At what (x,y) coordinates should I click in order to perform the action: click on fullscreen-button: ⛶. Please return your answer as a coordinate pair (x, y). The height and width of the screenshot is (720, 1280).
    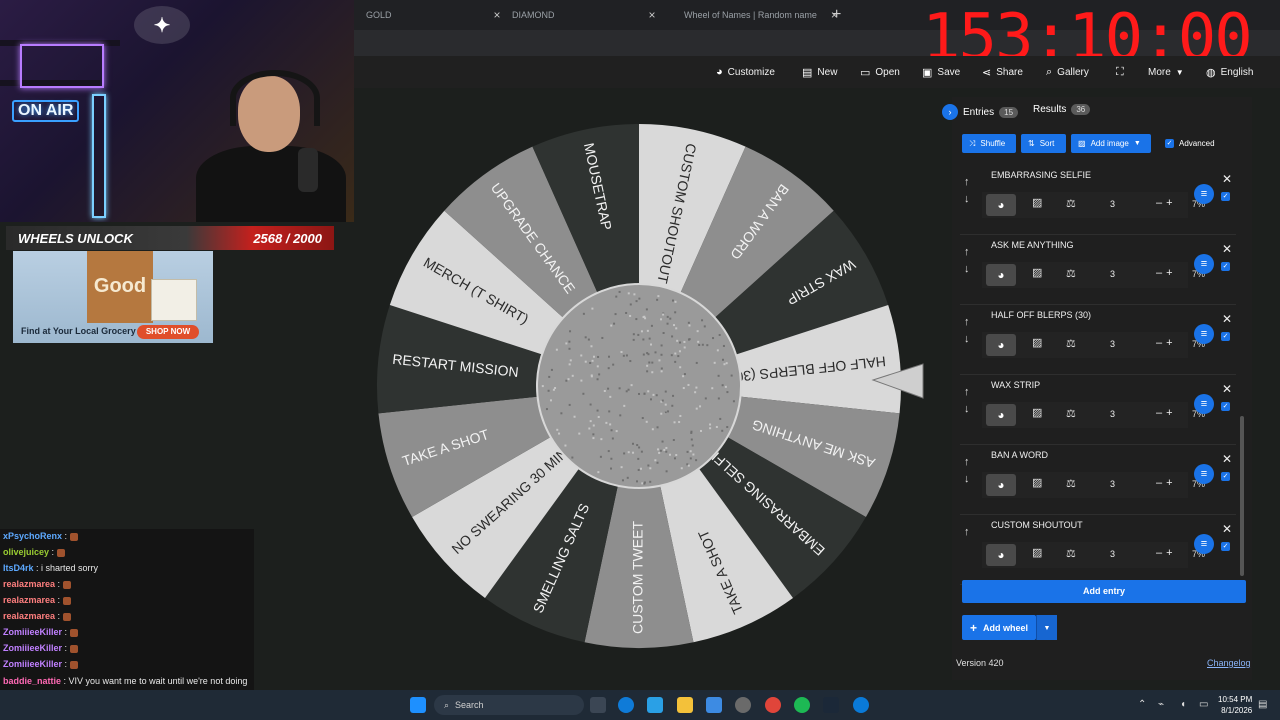
    Looking at the image, I should click on (1120, 72).